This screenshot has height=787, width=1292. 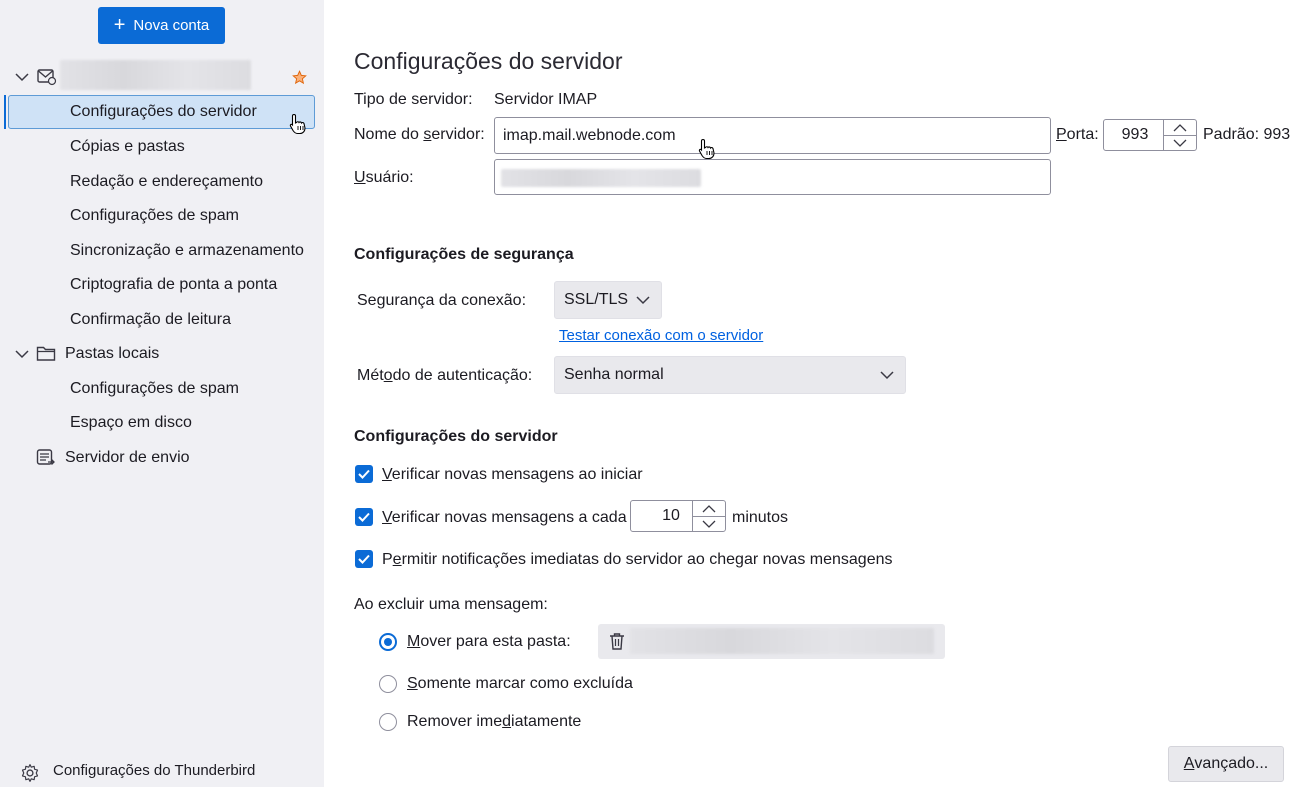 What do you see at coordinates (782, 641) in the screenshot?
I see `folder-name-redacted` at bounding box center [782, 641].